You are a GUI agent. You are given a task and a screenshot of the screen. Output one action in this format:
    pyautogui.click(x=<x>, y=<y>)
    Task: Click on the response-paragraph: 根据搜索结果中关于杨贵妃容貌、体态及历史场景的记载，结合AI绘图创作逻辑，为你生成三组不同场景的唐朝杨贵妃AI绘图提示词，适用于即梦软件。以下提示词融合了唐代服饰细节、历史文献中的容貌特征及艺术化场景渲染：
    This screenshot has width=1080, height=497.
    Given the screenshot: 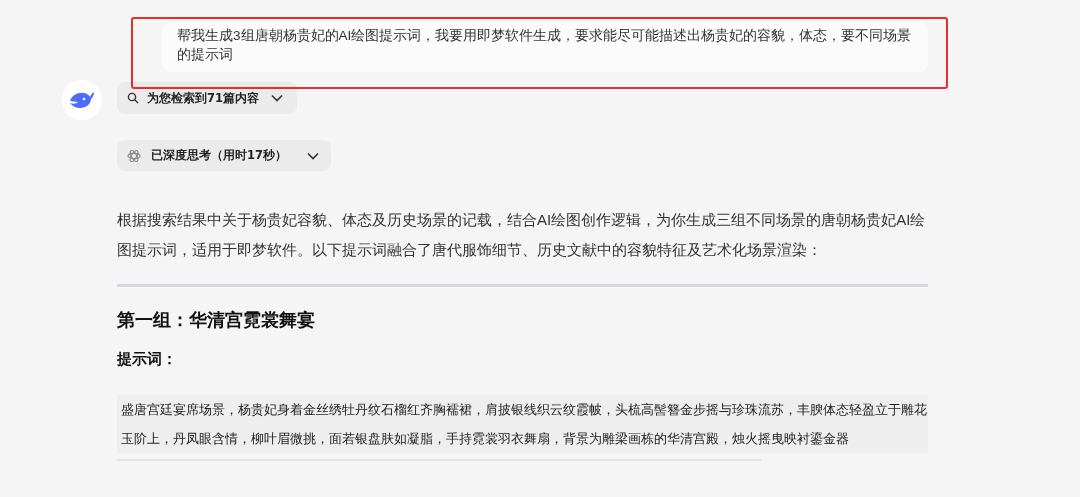 What is the action you would take?
    pyautogui.click(x=522, y=235)
    